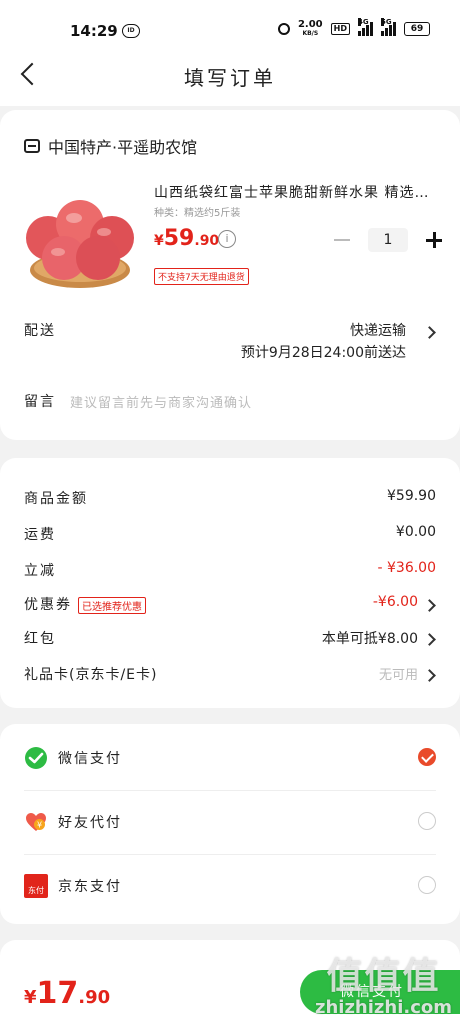 This screenshot has width=460, height=1024. Describe the element at coordinates (57, 993) in the screenshot. I see `total-integer: 17` at that location.